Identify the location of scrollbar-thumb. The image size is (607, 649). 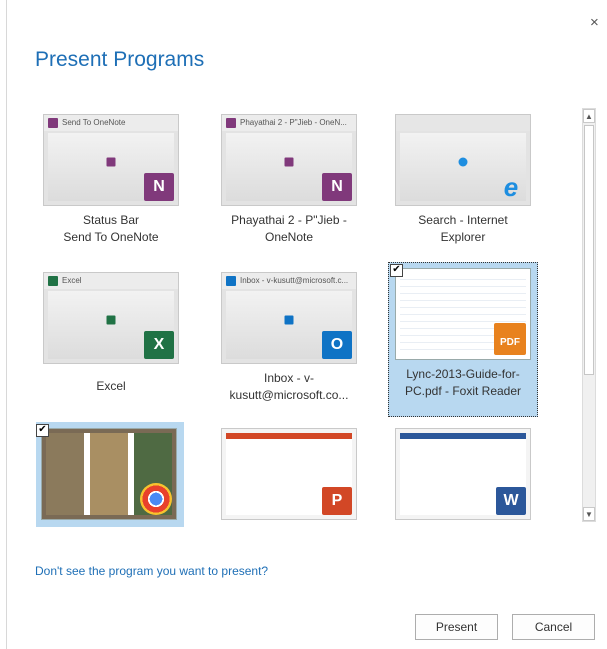
(589, 250).